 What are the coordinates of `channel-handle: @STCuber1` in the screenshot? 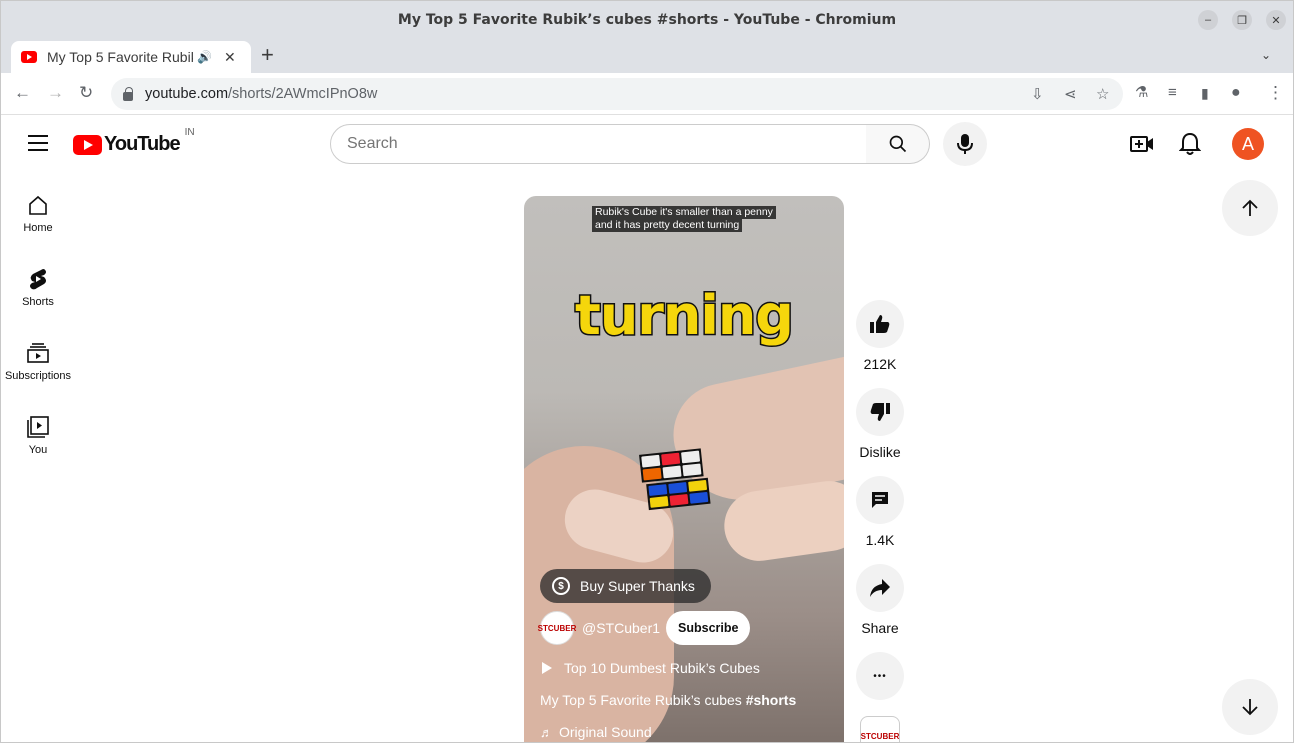 It's located at (621, 628).